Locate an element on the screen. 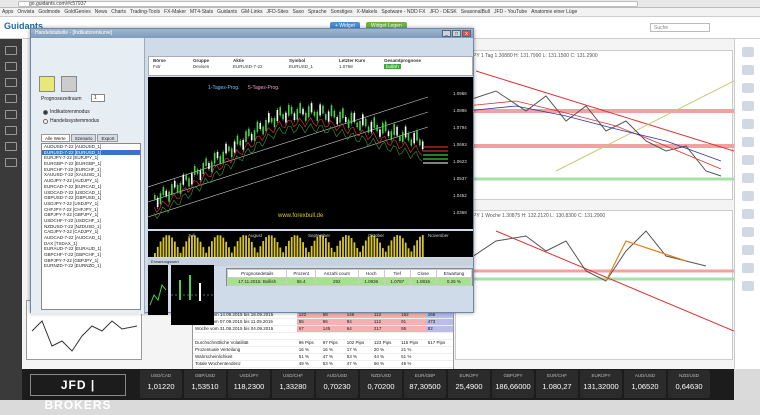 The height and width of the screenshot is (415, 760). app-sidebar is located at coordinates (11, 219).